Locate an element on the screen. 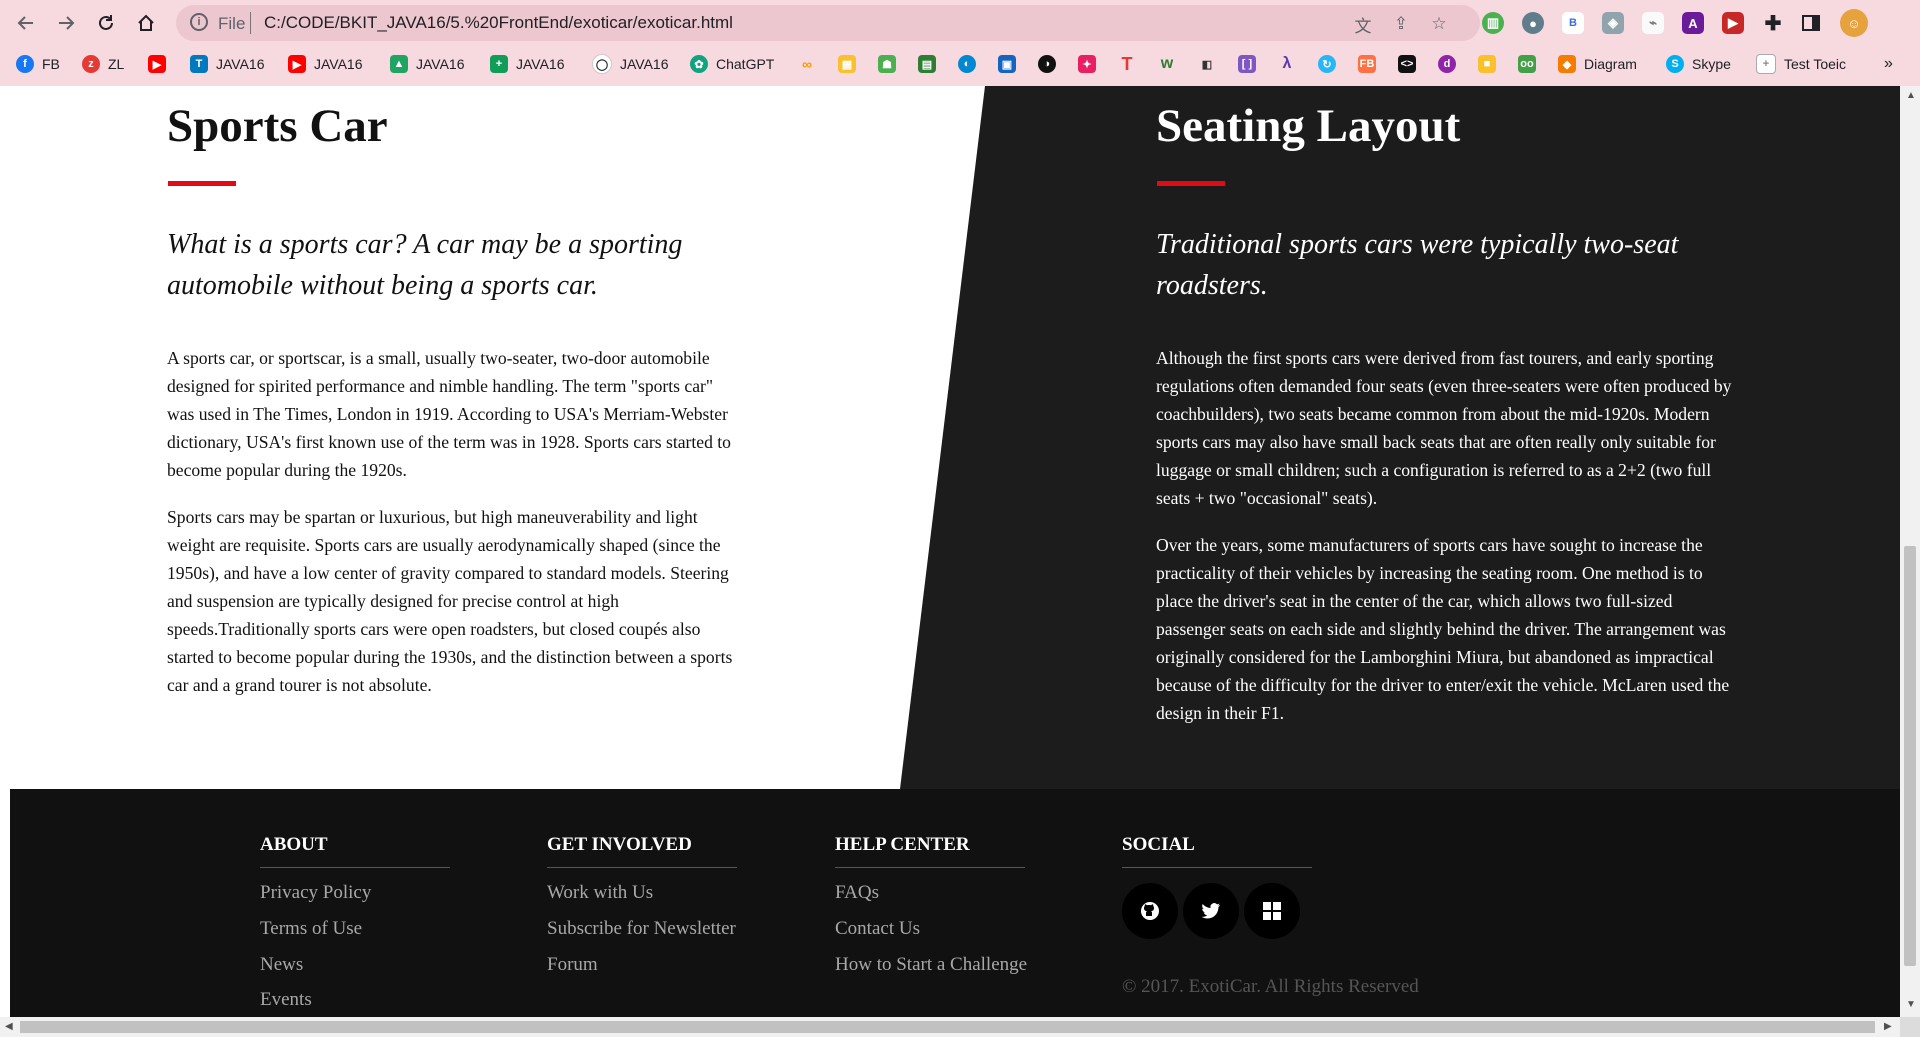  bookmark-java16-github: ◯ JAVA16 is located at coordinates (630, 64).